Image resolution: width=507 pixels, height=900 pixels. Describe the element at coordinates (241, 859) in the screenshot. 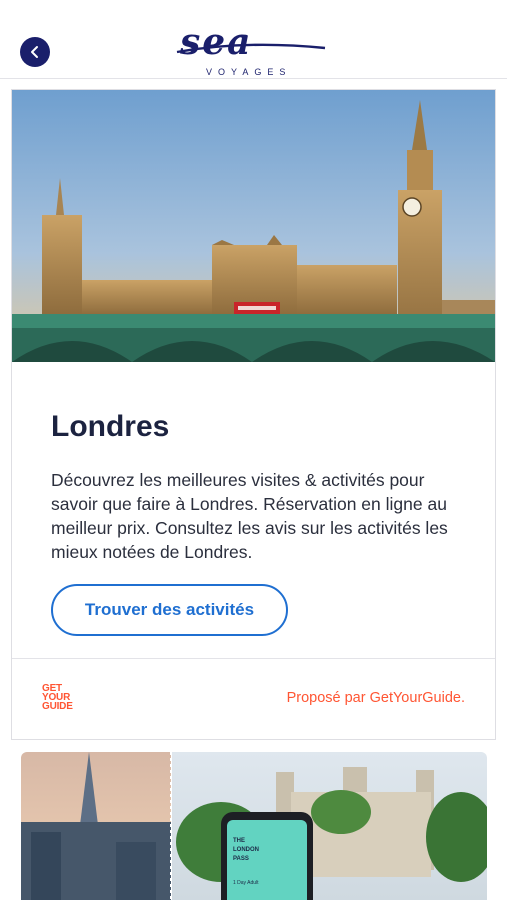

I see `svg-text: PASS` at that location.